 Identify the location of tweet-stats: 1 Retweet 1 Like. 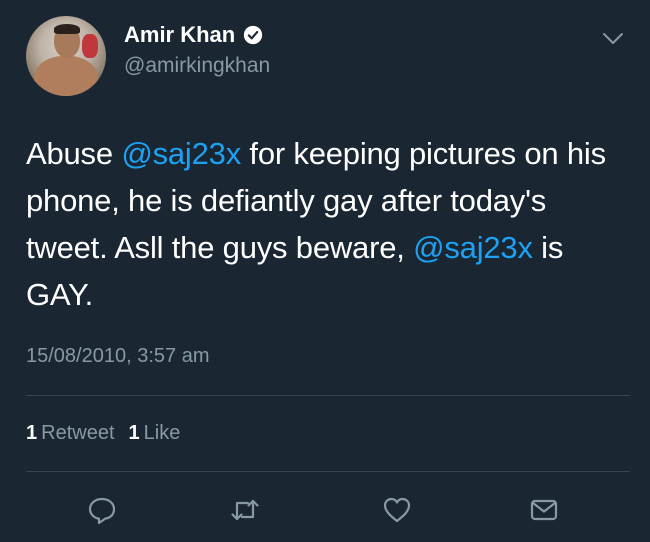
(103, 433).